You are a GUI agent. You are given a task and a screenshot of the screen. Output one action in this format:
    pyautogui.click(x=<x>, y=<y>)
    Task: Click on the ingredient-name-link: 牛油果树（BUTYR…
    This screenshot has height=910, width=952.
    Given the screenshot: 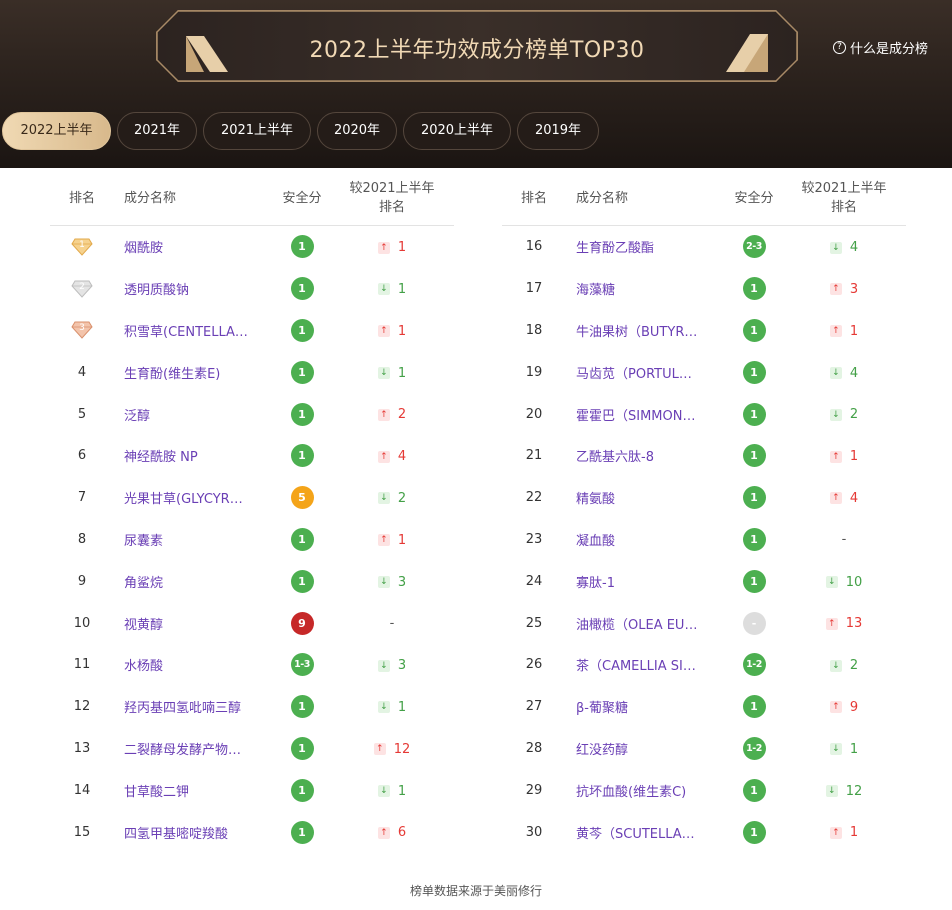 What is the action you would take?
    pyautogui.click(x=641, y=330)
    